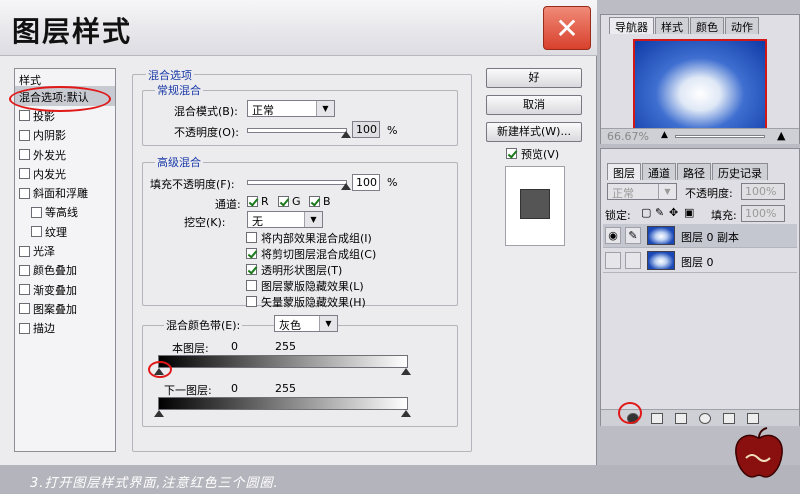 This screenshot has height=494, width=800. I want to click on fill-opacity-slider, so click(297, 182).